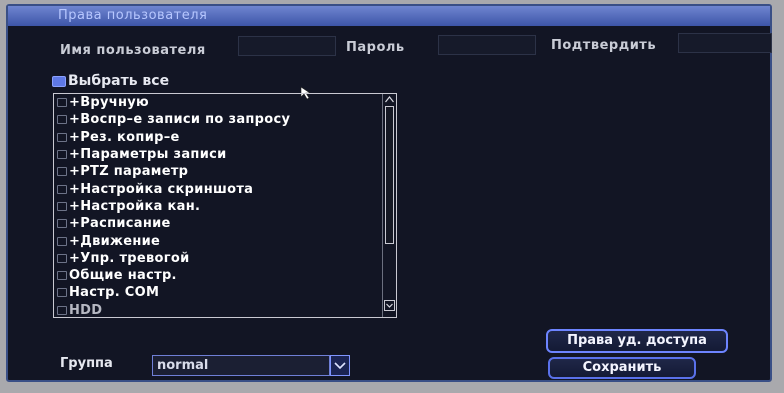 The image size is (784, 393). I want to click on permission-item: +Настройка скриншота, so click(225, 188).